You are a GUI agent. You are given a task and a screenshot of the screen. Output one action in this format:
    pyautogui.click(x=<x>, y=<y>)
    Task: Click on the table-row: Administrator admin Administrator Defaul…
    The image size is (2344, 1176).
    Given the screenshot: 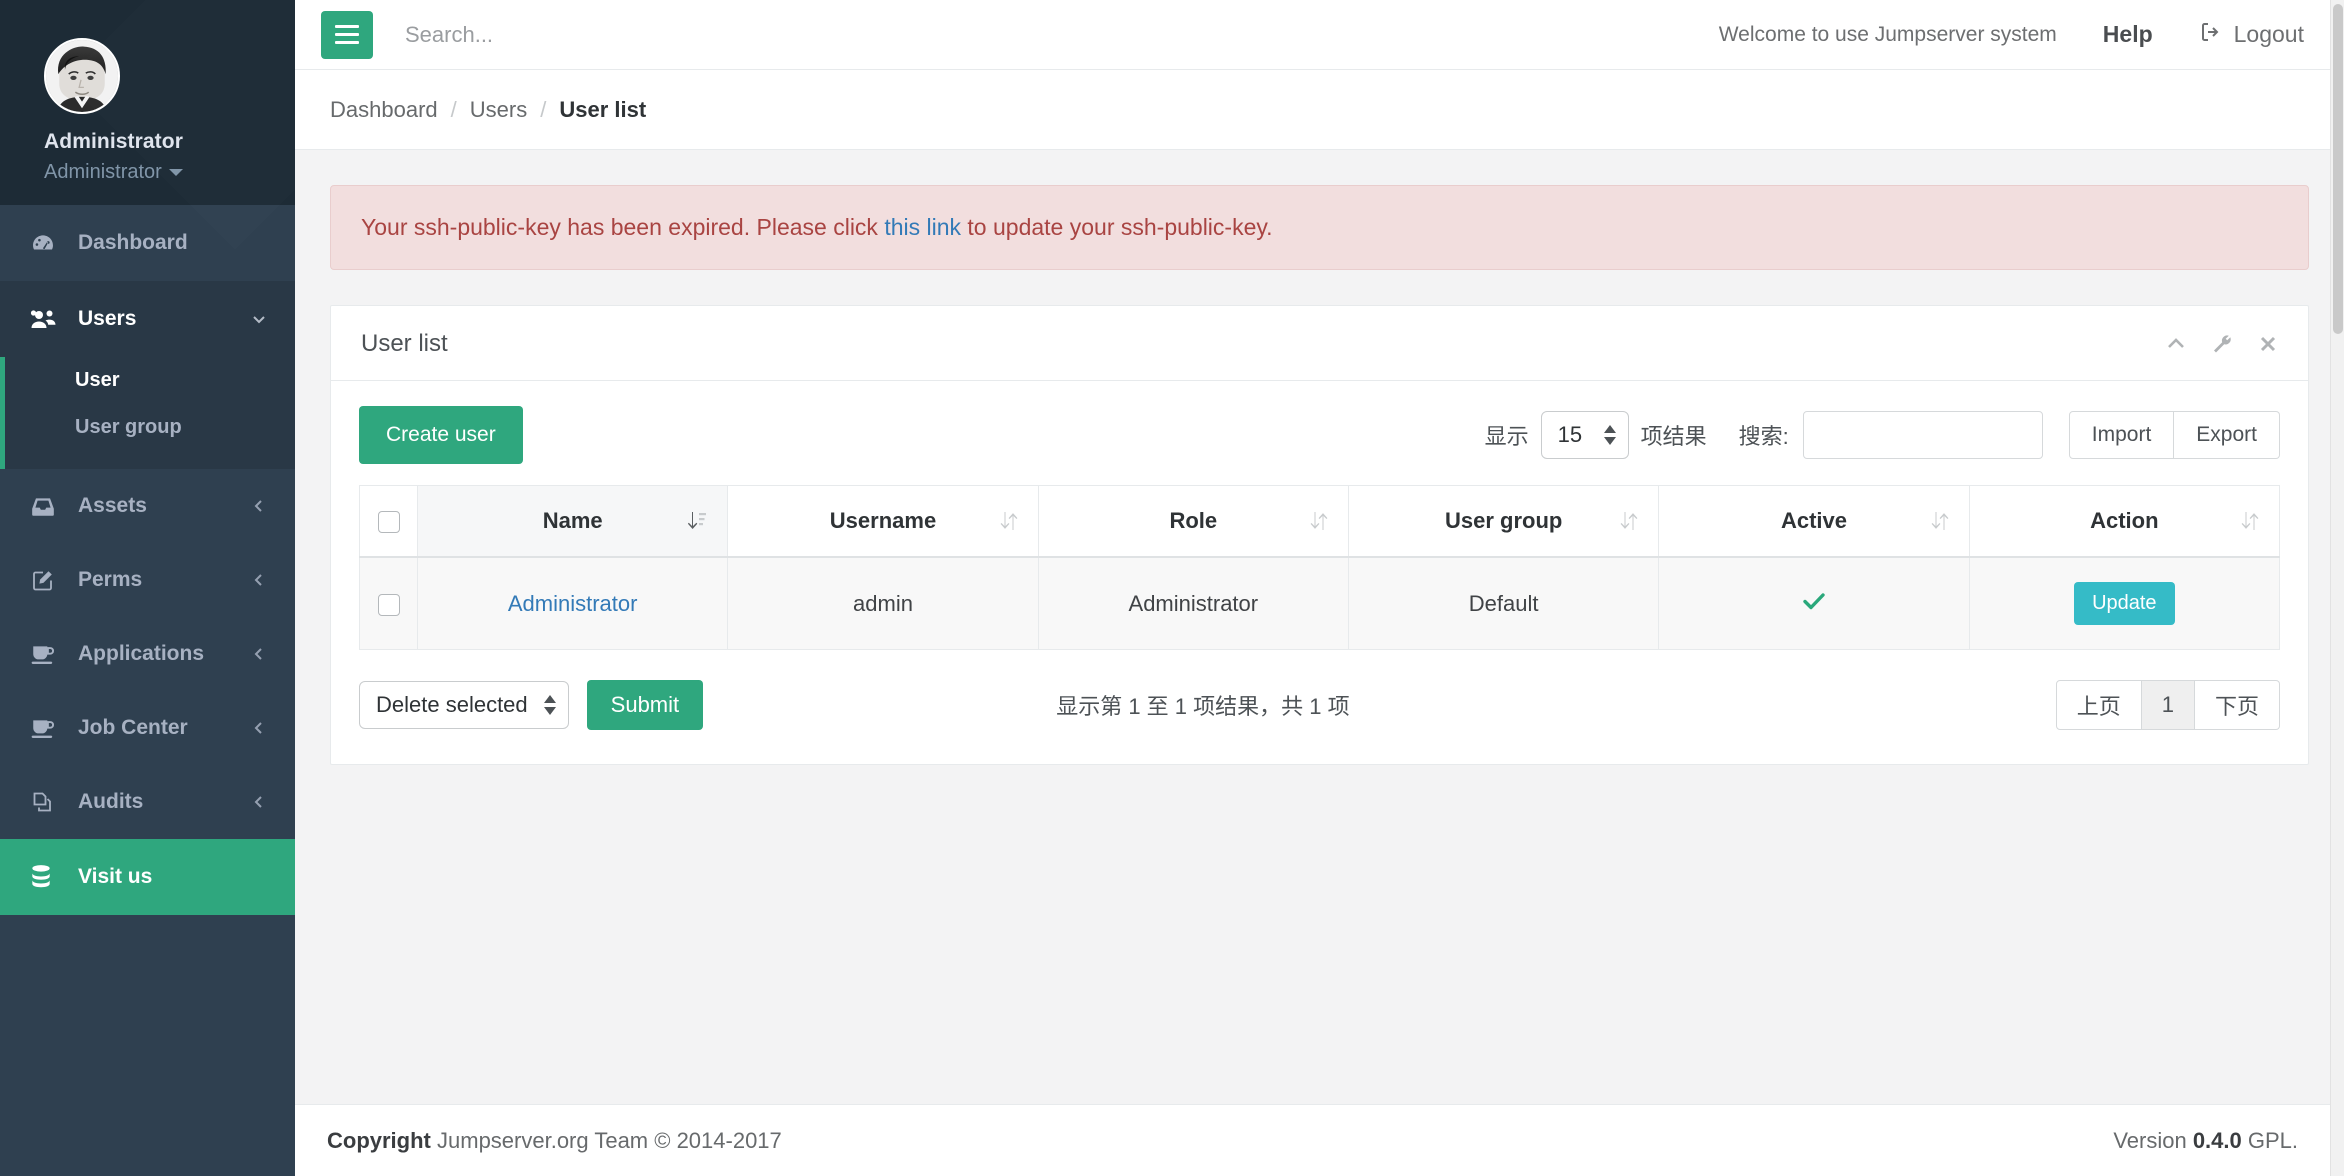 What is the action you would take?
    pyautogui.click(x=1320, y=603)
    